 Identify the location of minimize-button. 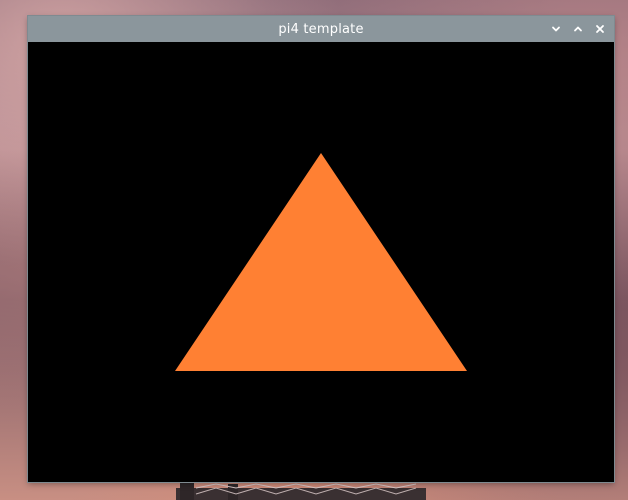
(556, 29).